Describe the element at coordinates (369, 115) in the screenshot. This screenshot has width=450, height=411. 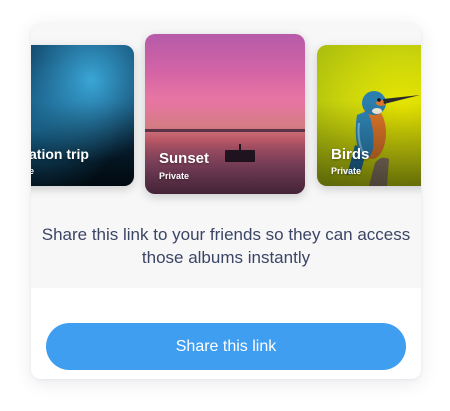
I see `album-card-birds: Birds Private` at that location.